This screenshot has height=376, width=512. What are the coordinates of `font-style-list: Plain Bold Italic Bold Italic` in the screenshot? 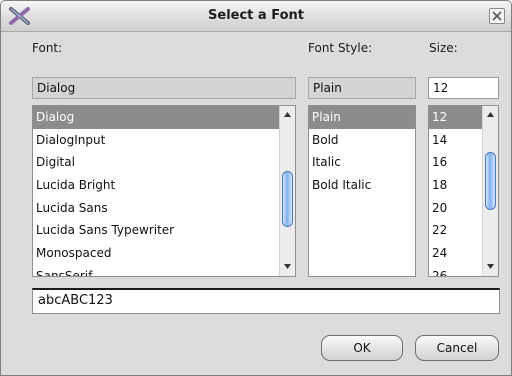 It's located at (362, 191).